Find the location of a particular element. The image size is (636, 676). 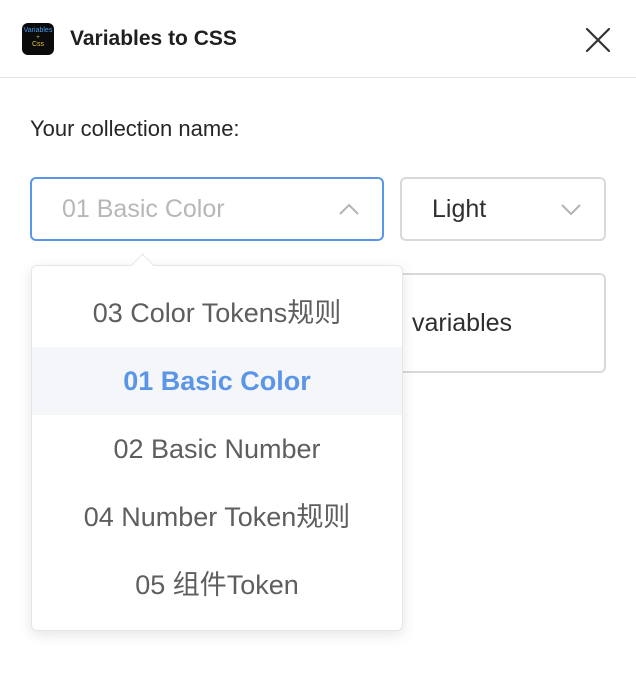

dropdown-option: 02 Basic Number is located at coordinates (217, 449).